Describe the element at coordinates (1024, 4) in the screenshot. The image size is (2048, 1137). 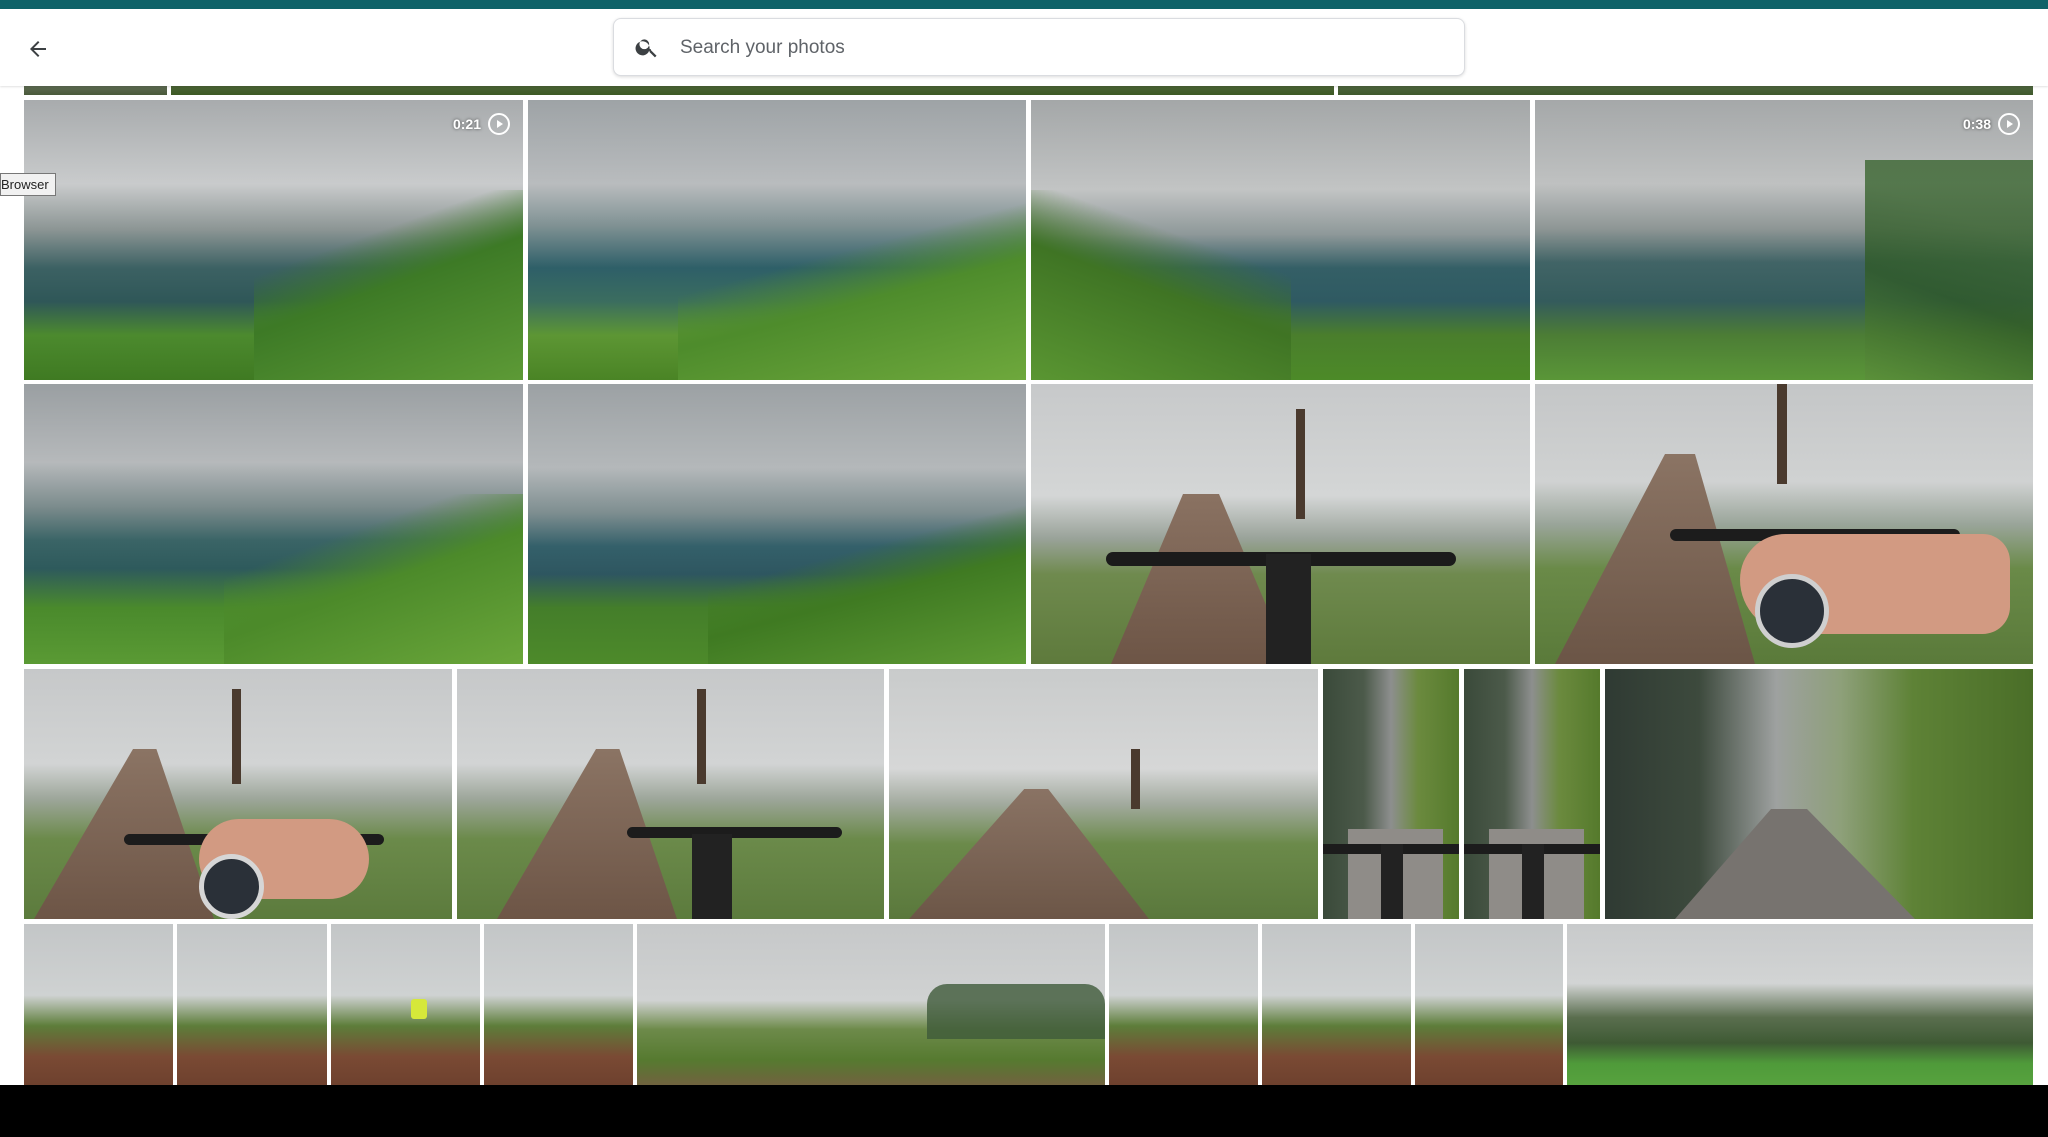
I see `window-top-bar` at that location.